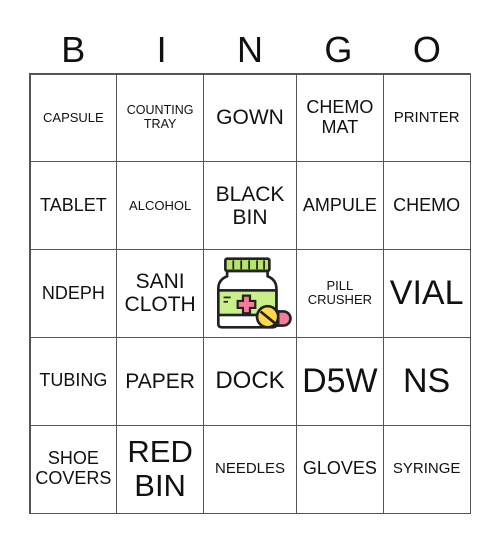  I want to click on bingo-cell: NS, so click(426, 381).